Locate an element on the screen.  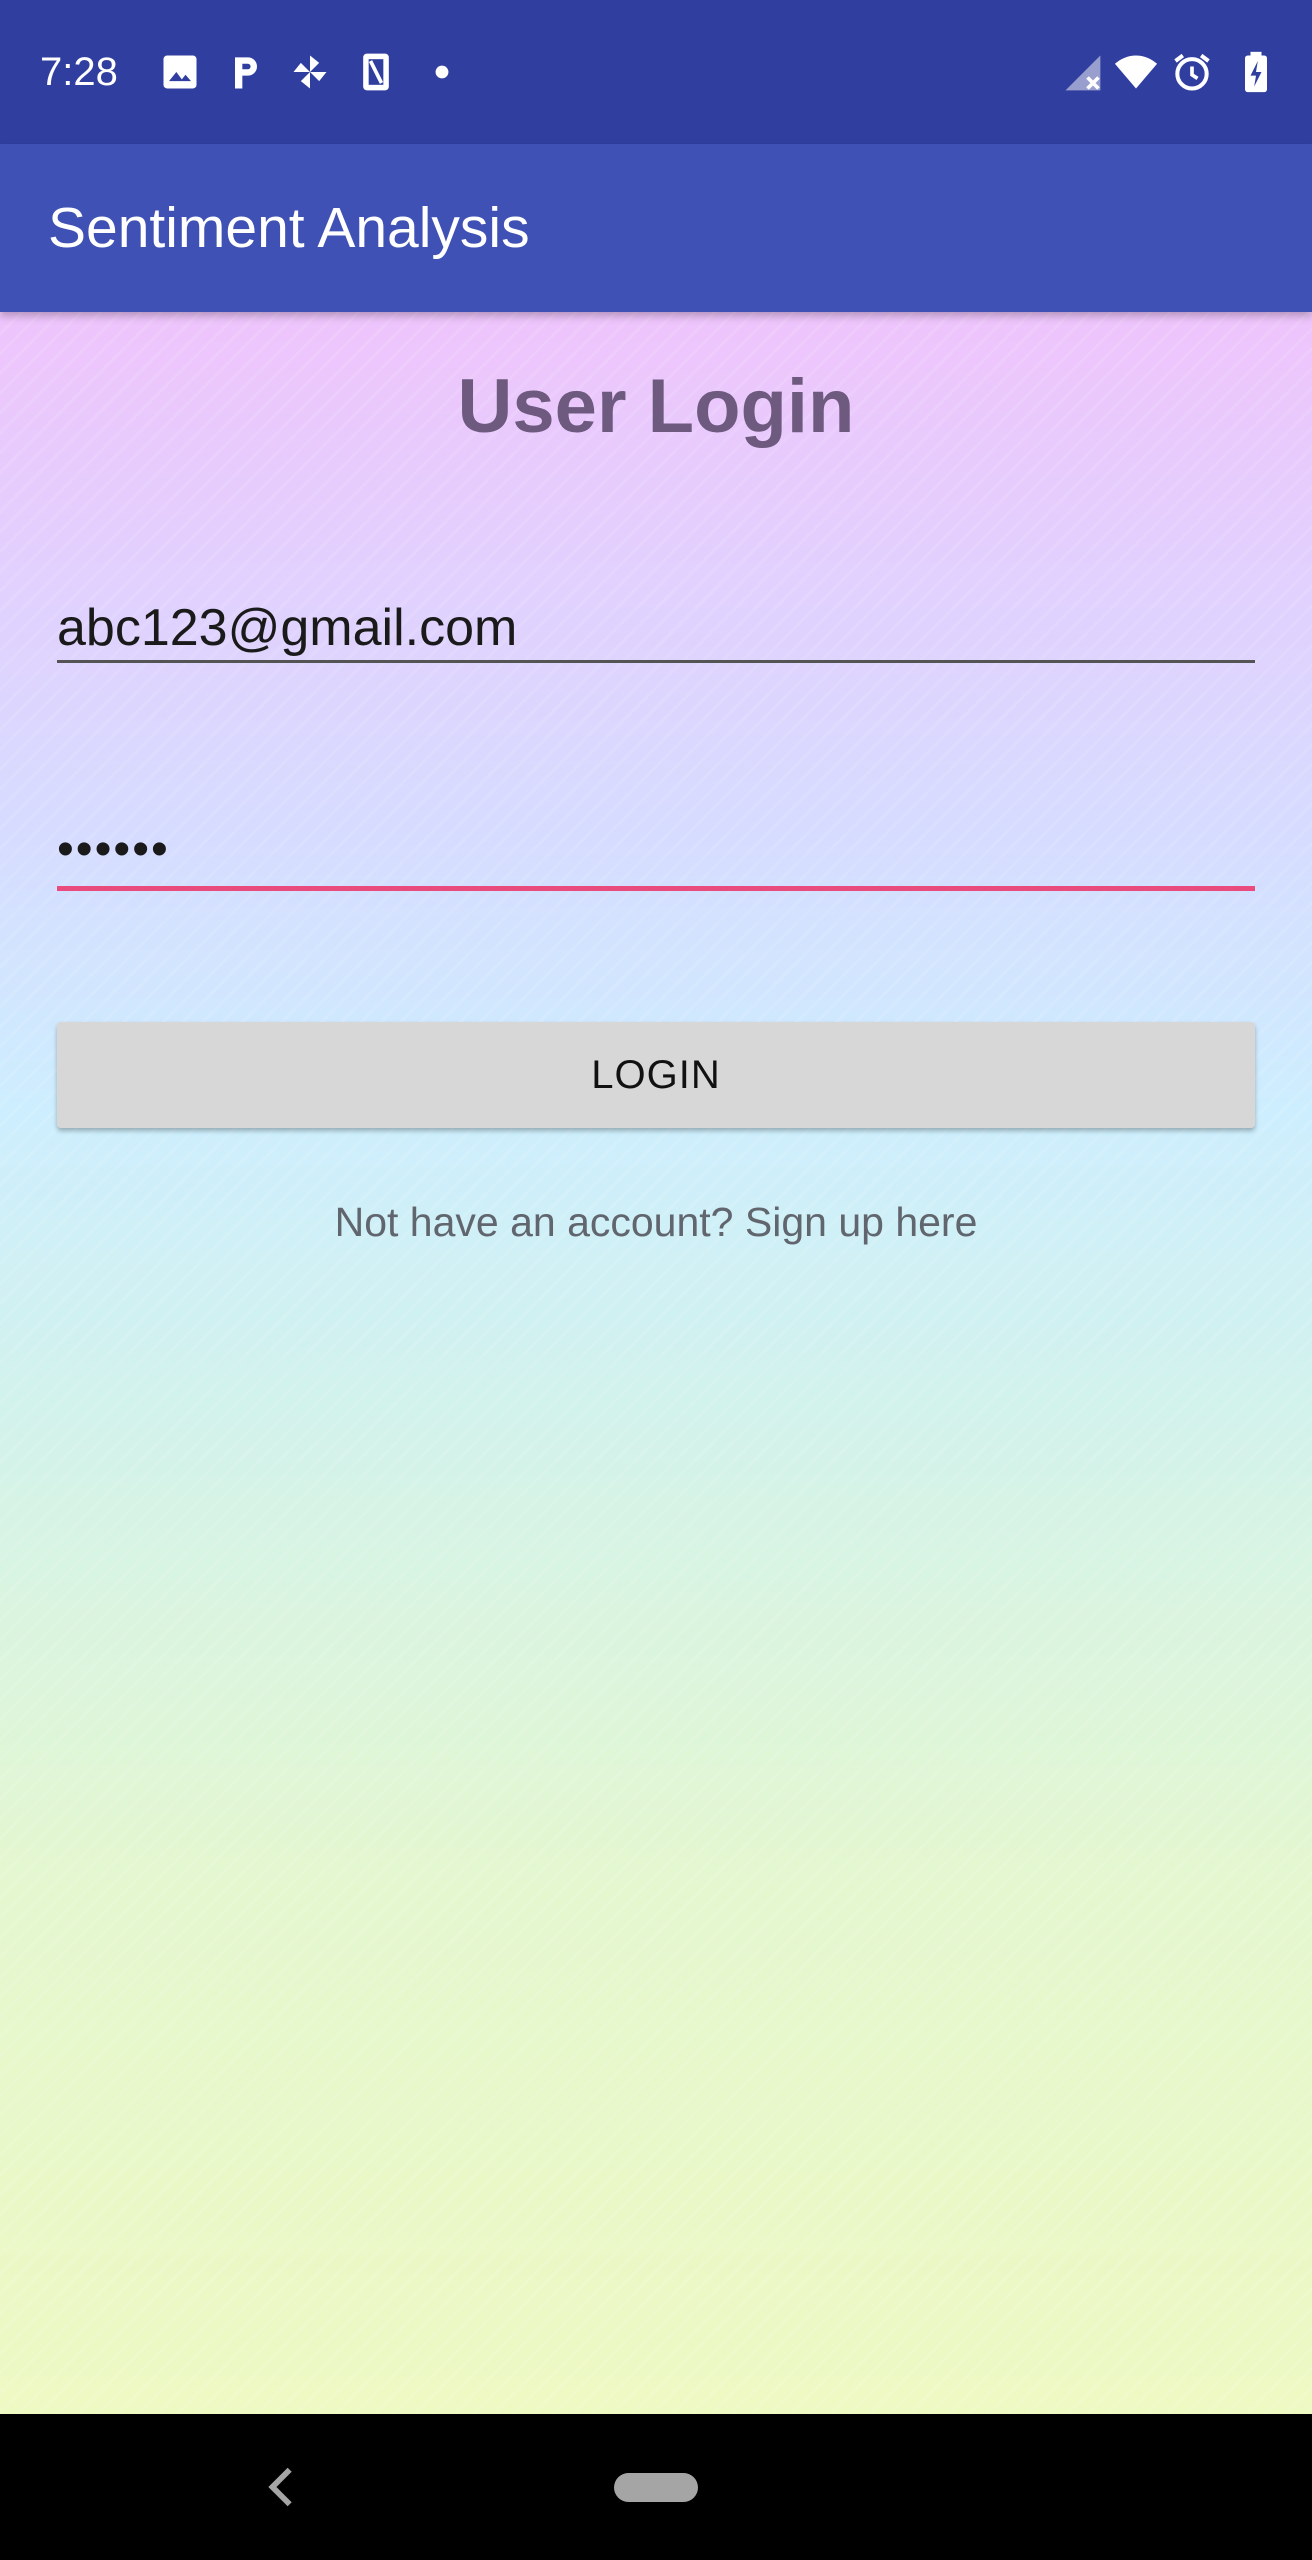
parking-icon is located at coordinates (246, 73).